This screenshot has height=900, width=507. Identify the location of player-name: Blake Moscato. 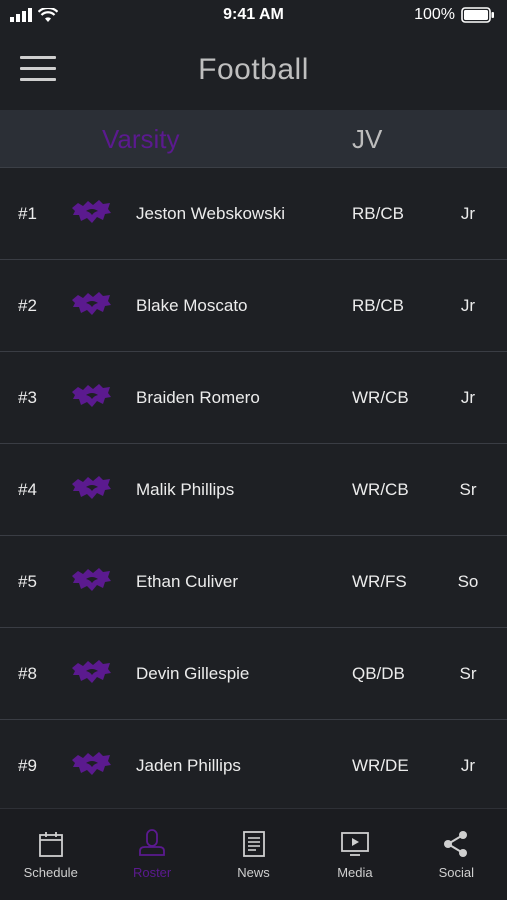
(192, 305).